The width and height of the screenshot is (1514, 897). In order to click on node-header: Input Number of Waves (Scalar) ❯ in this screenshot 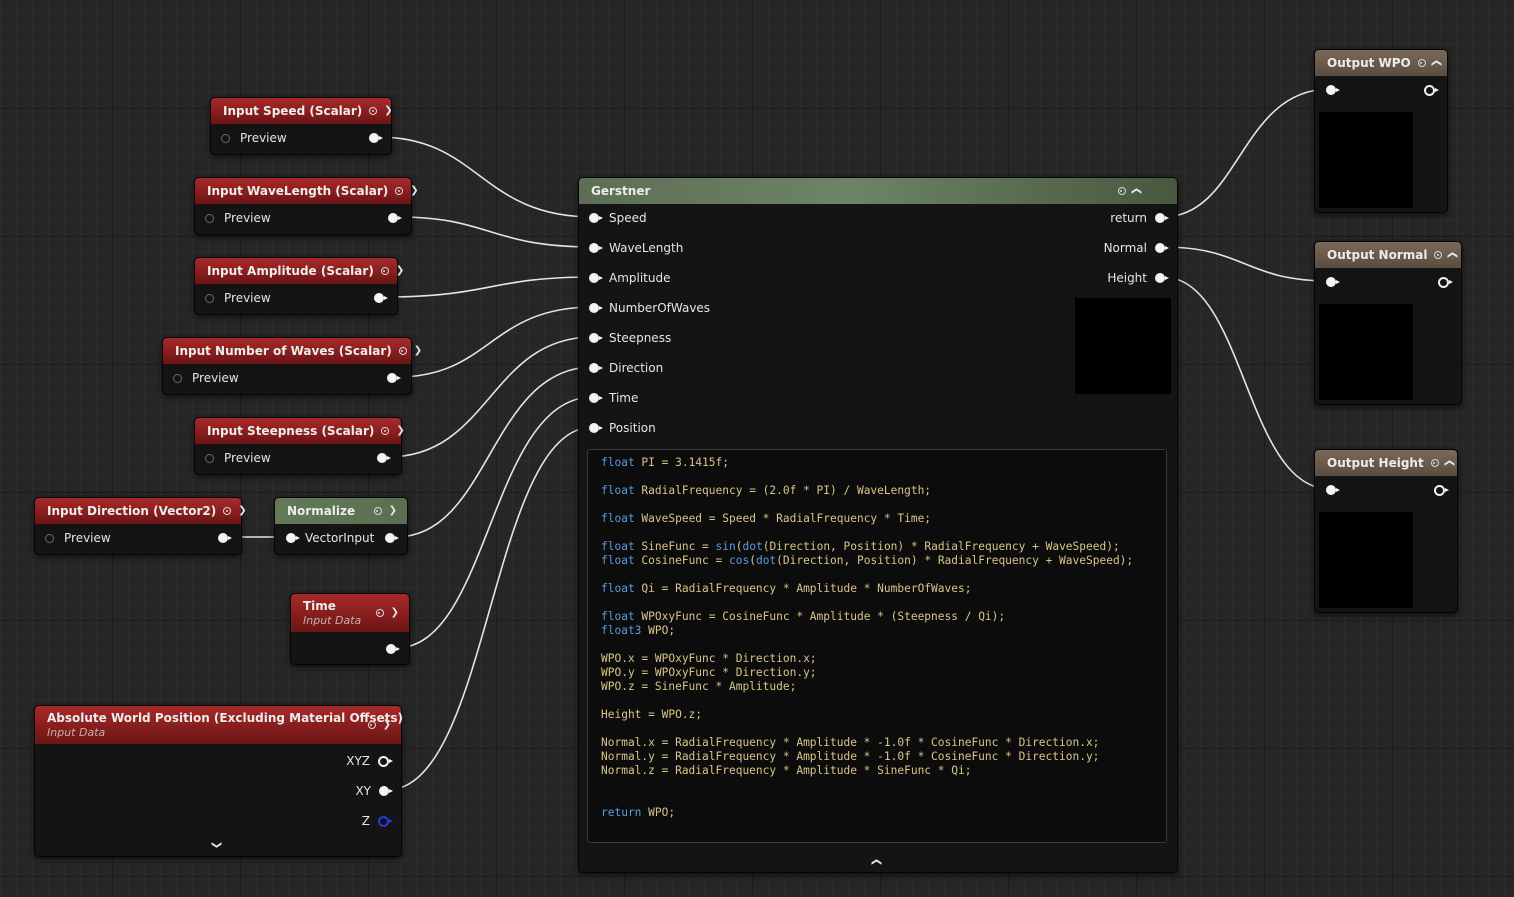, I will do `click(292, 351)`.